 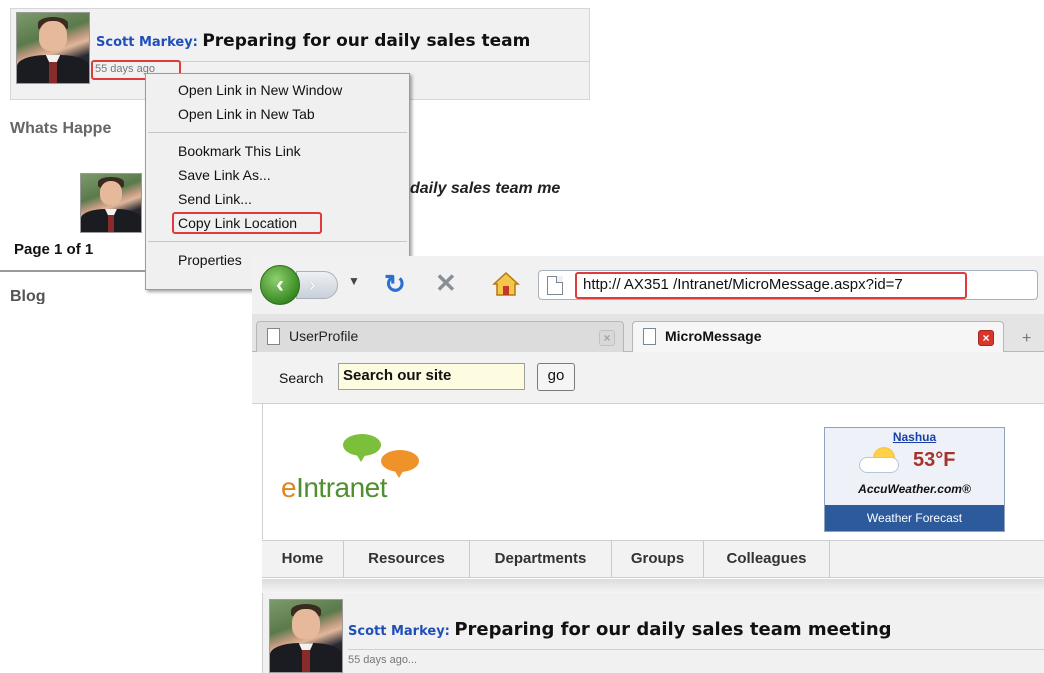 I want to click on reload-icon: ↻, so click(x=395, y=284).